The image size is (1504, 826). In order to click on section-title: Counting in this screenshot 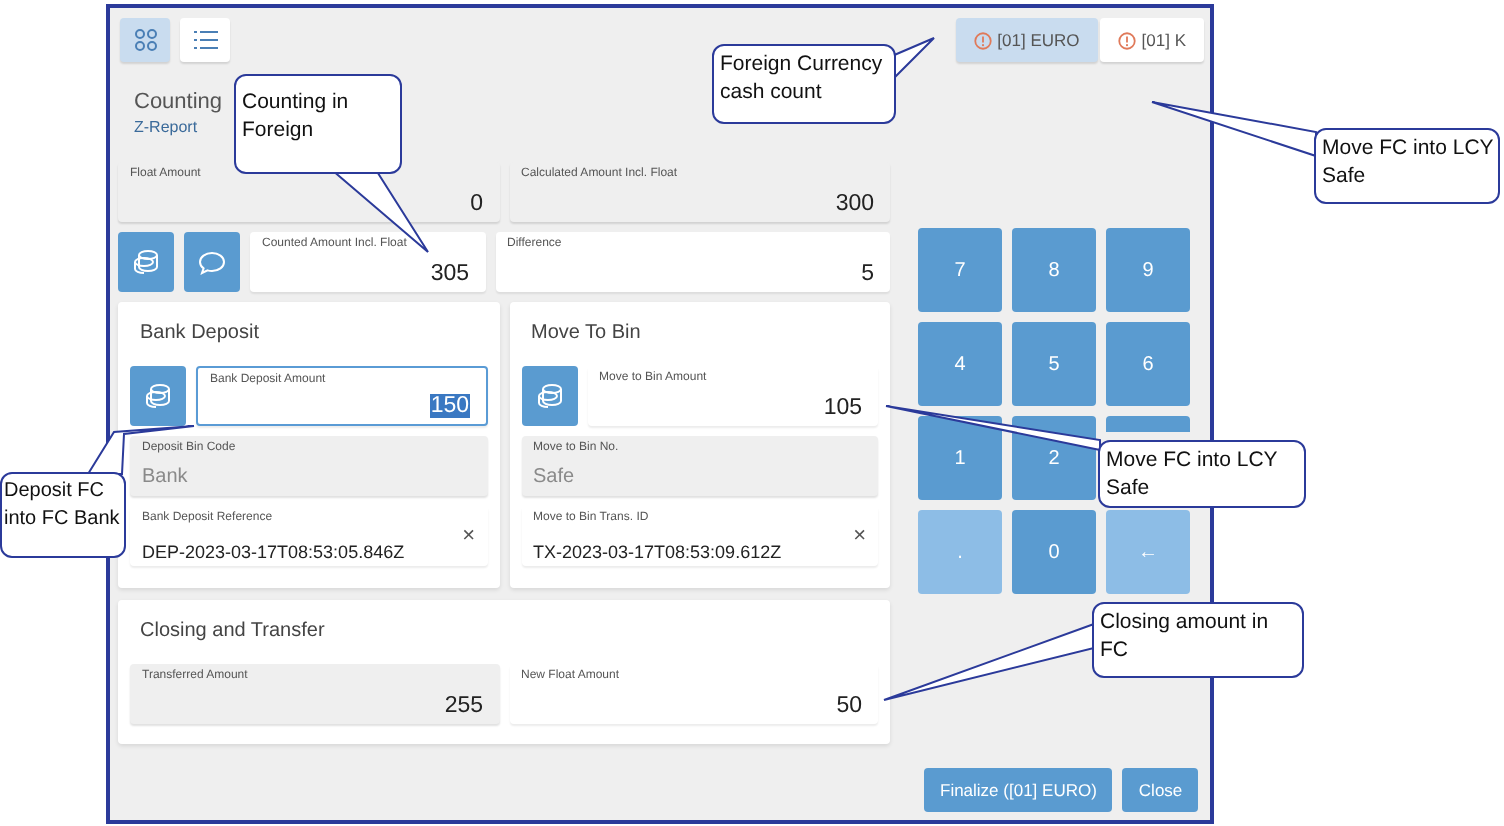, I will do `click(178, 102)`.